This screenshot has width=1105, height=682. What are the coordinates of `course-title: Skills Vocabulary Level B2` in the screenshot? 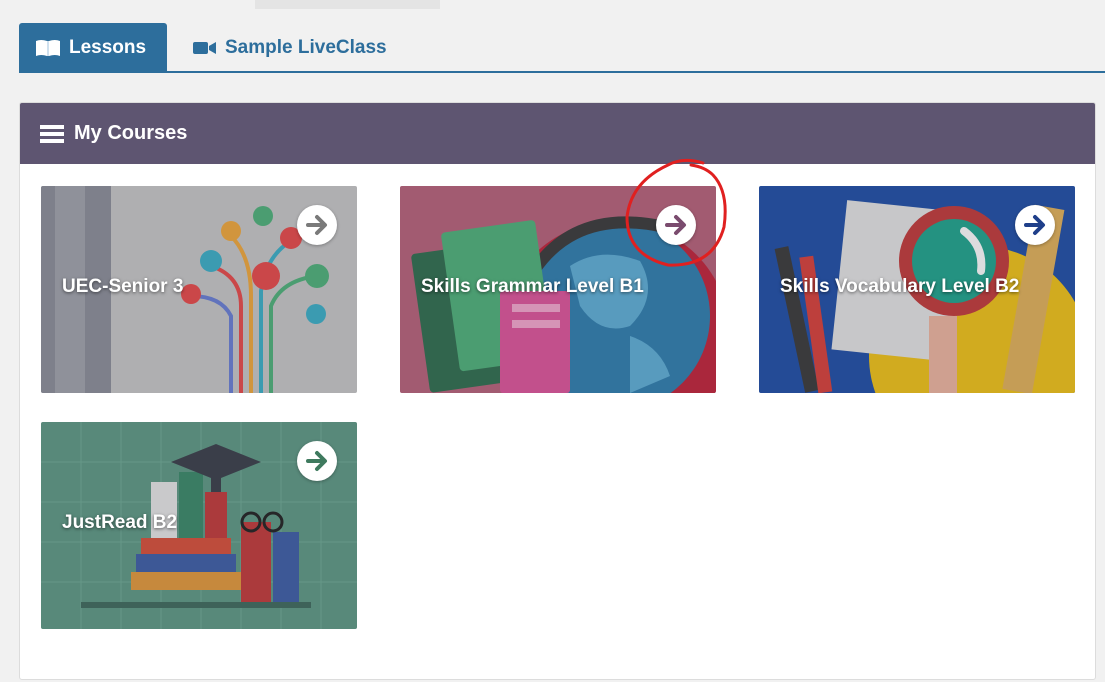 It's located at (900, 286).